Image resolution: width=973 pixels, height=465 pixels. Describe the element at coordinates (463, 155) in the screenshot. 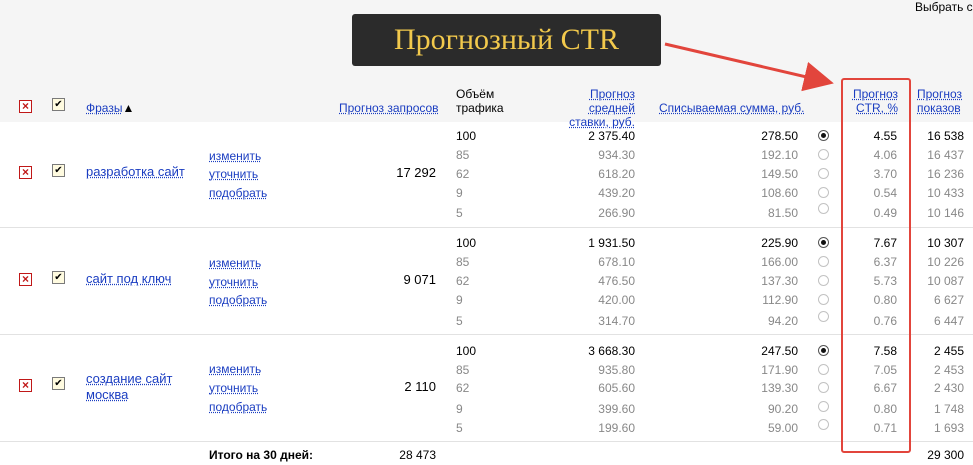

I see `traffic-value: 85` at that location.